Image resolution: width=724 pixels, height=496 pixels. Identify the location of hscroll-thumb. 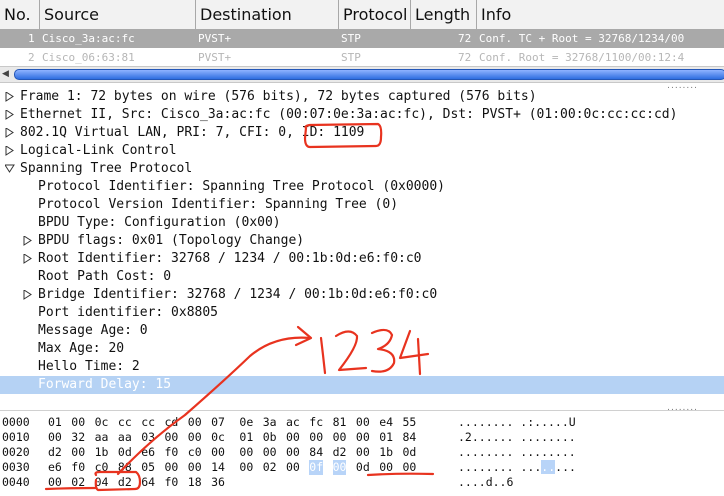
(369, 74).